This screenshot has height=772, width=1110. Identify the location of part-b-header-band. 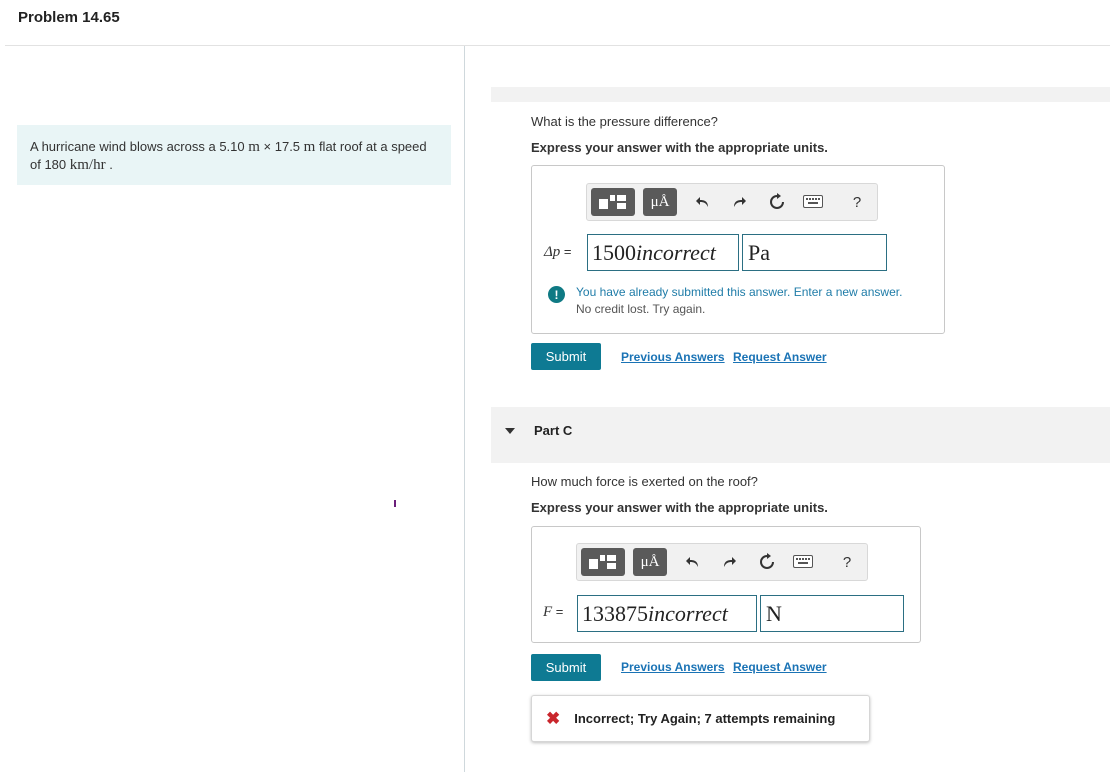
(800, 94).